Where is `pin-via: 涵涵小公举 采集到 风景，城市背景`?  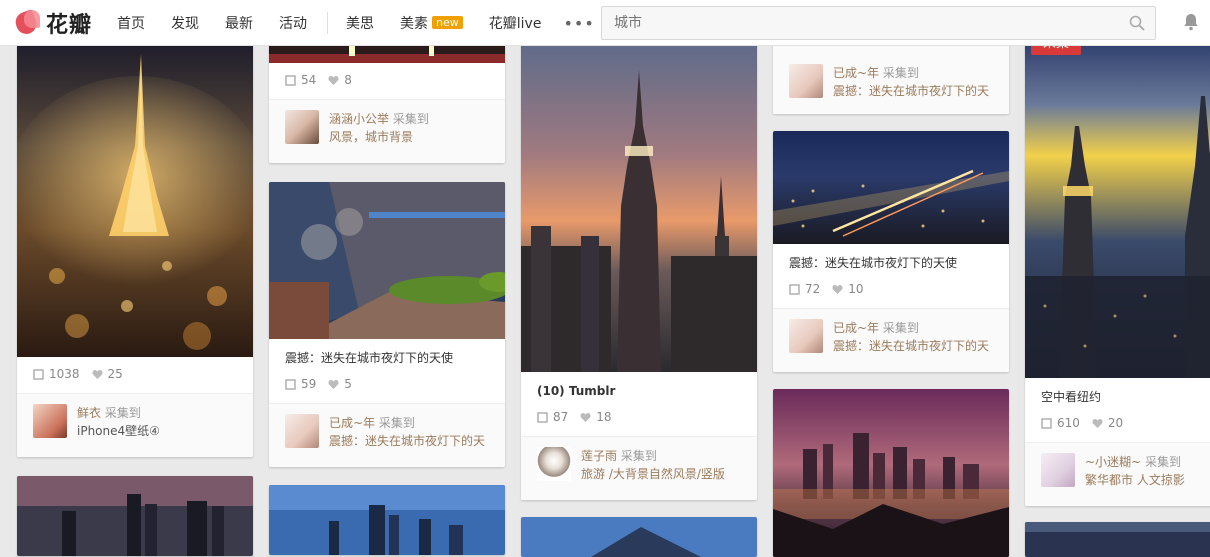 pin-via: 涵涵小公举 采集到 风景，城市背景 is located at coordinates (387, 131).